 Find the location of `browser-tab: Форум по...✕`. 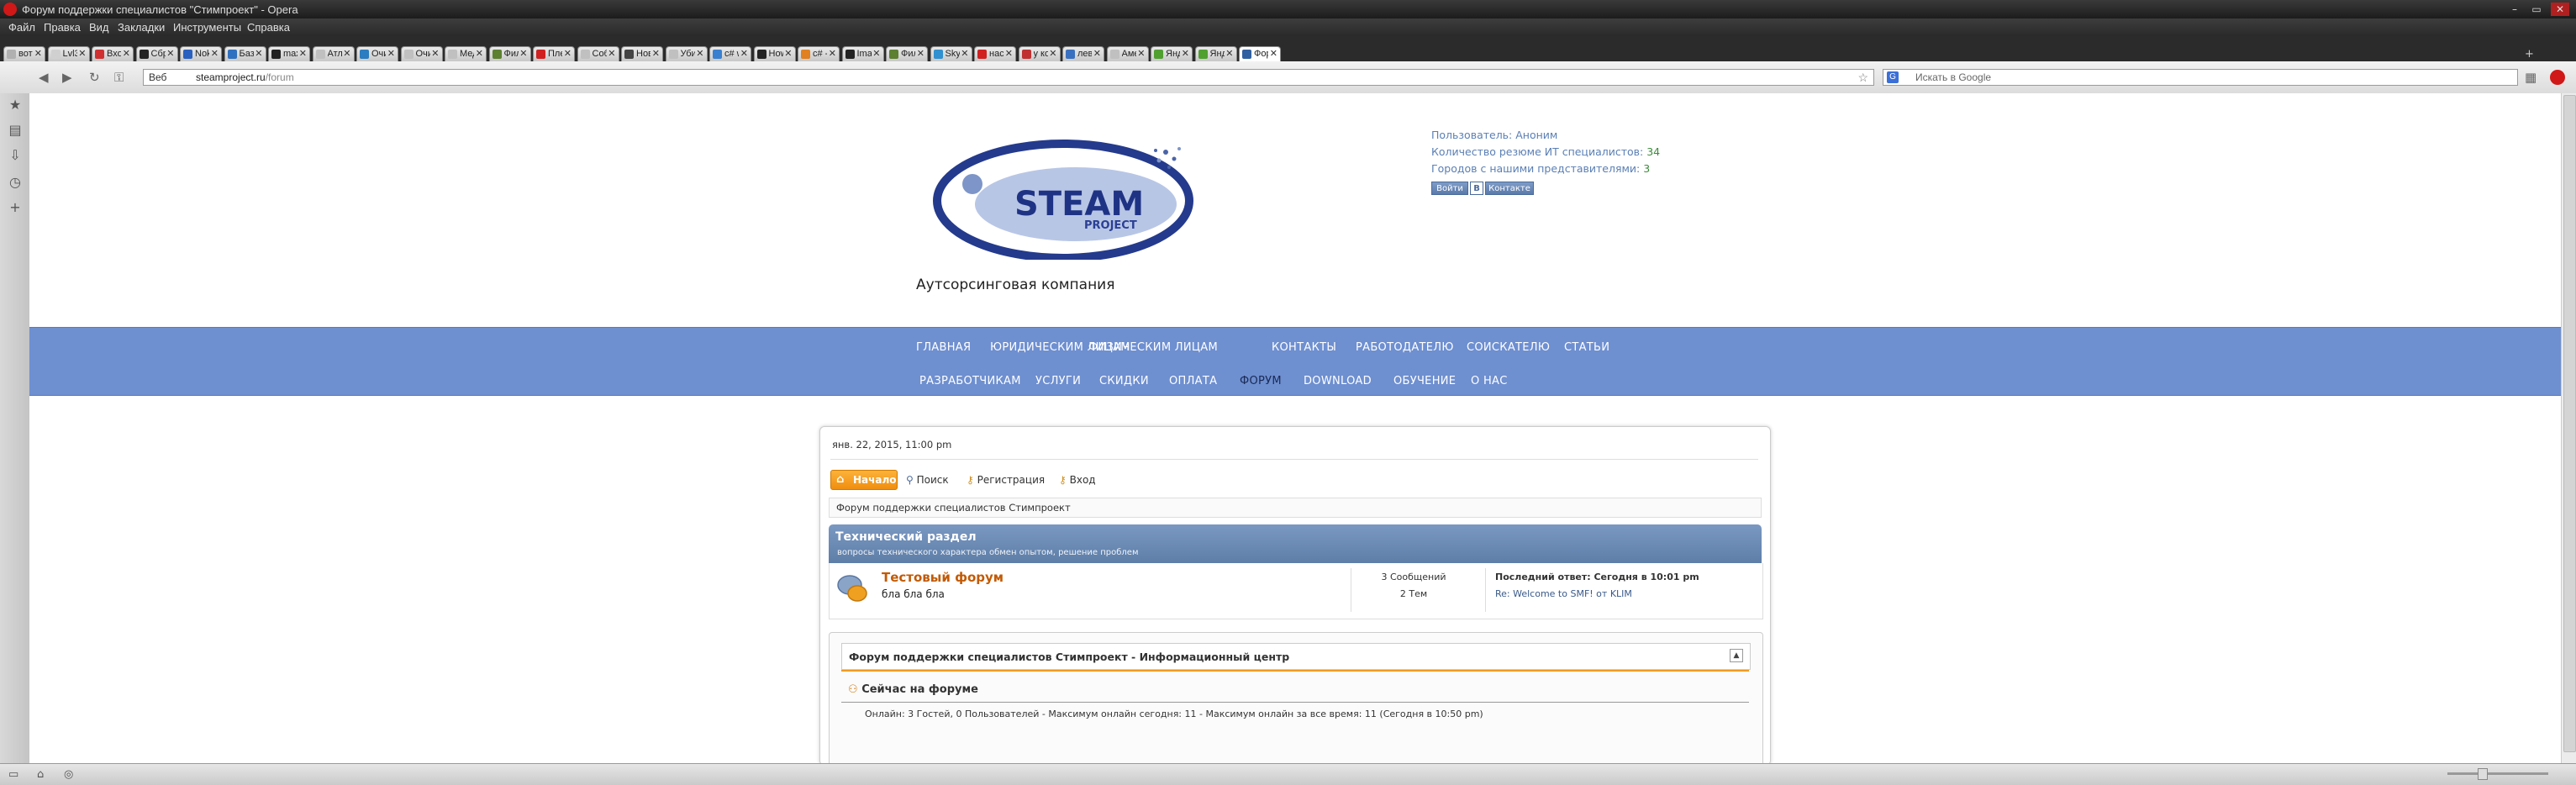

browser-tab: Форум по...✕ is located at coordinates (1260, 53).